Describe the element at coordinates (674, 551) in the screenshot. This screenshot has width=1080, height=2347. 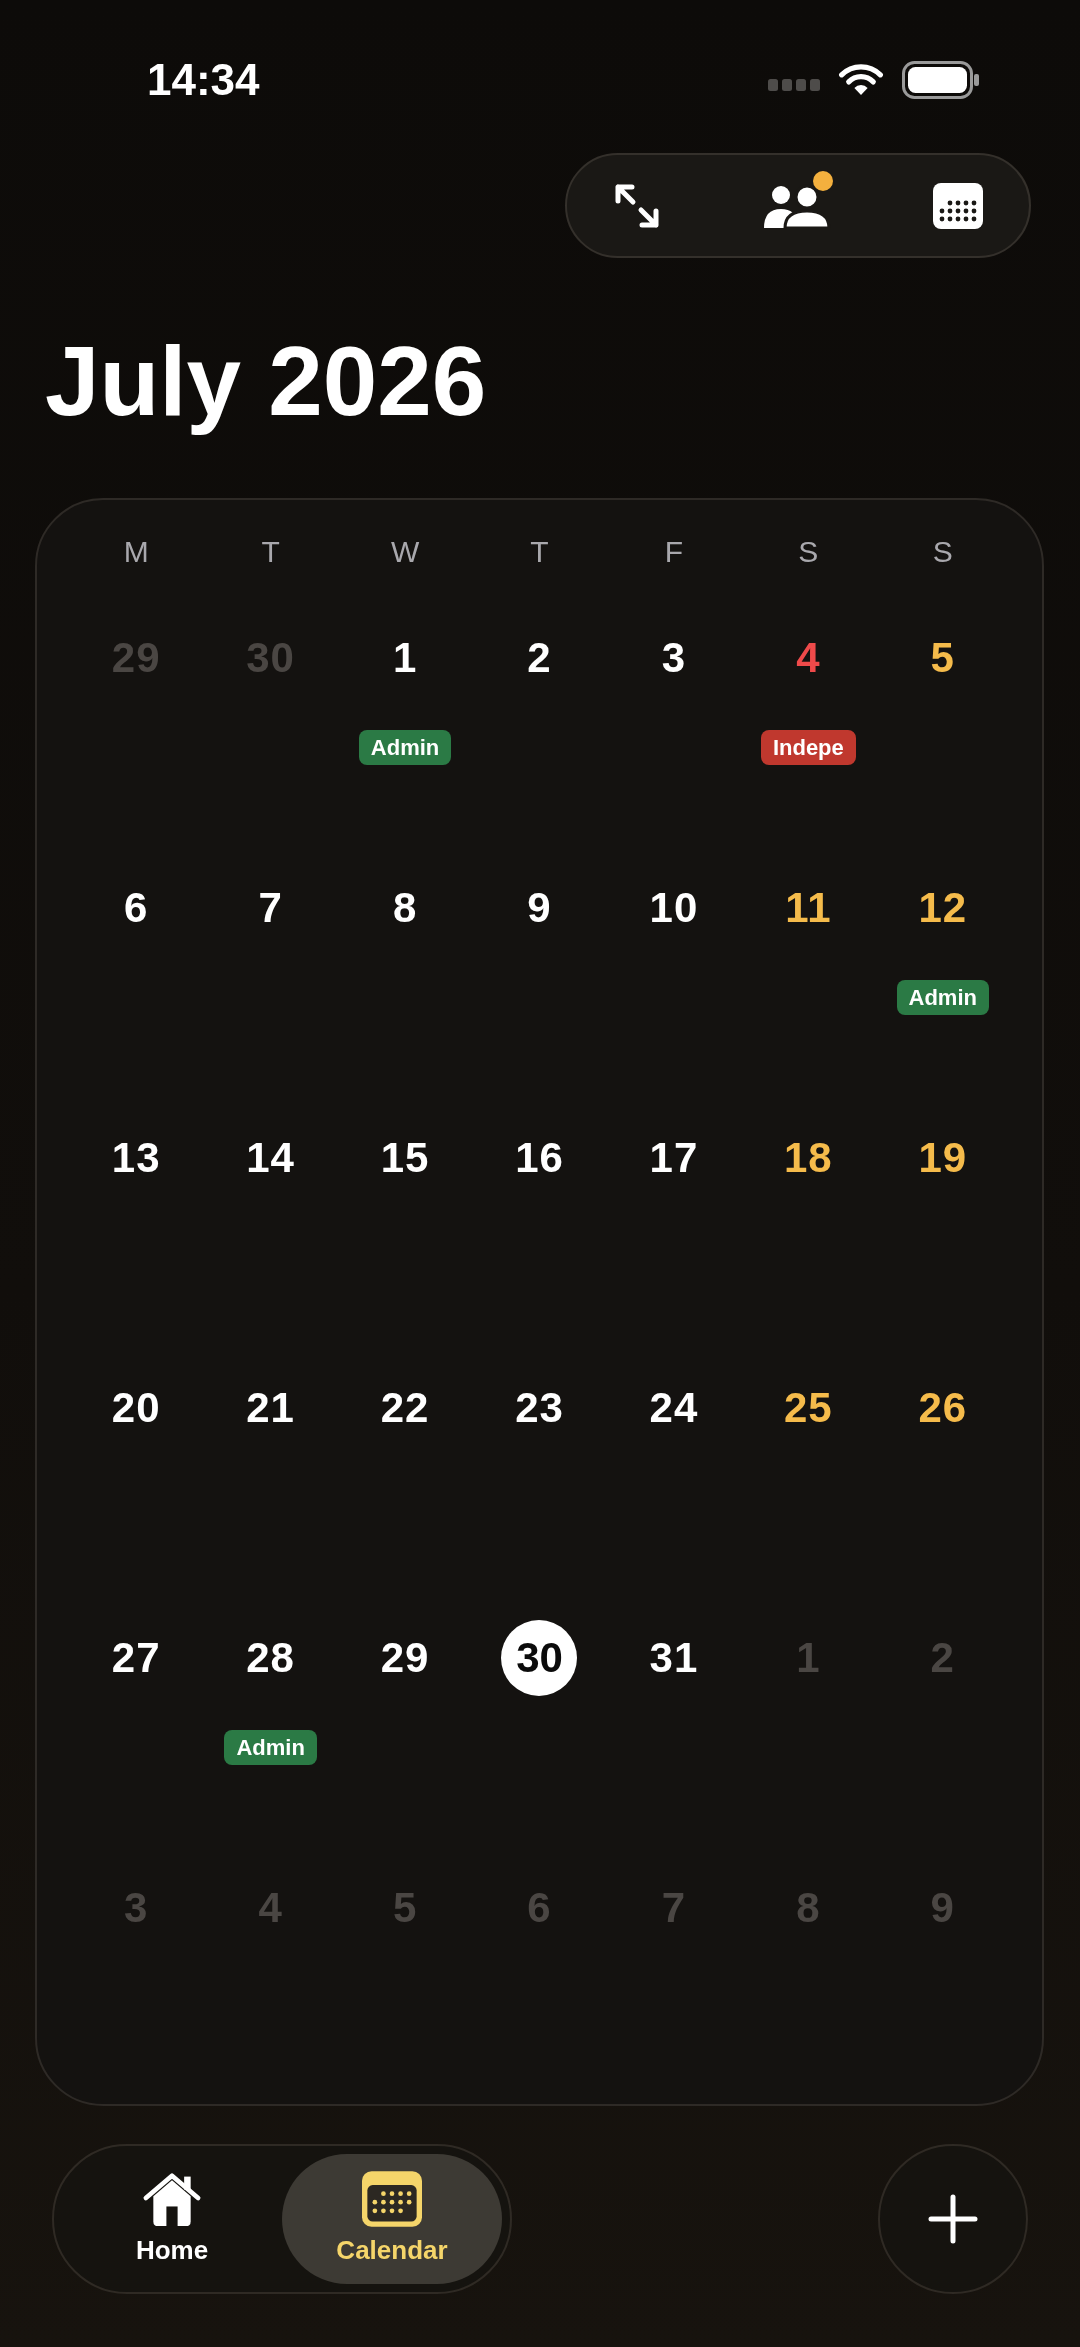
I see `weekday-label: F` at that location.